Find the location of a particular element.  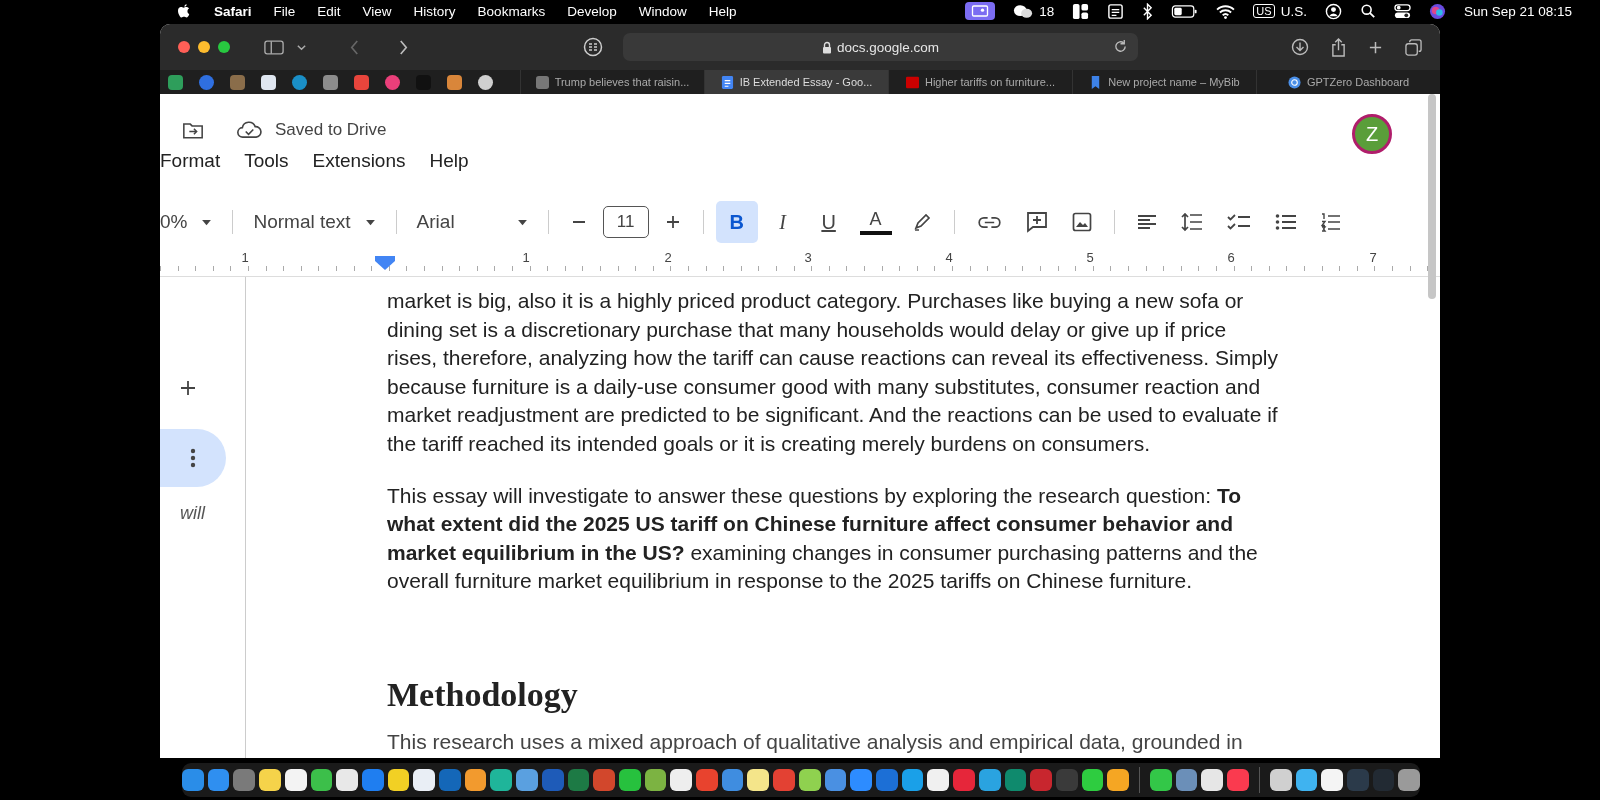

tab-overview-icon is located at coordinates (1413, 47).